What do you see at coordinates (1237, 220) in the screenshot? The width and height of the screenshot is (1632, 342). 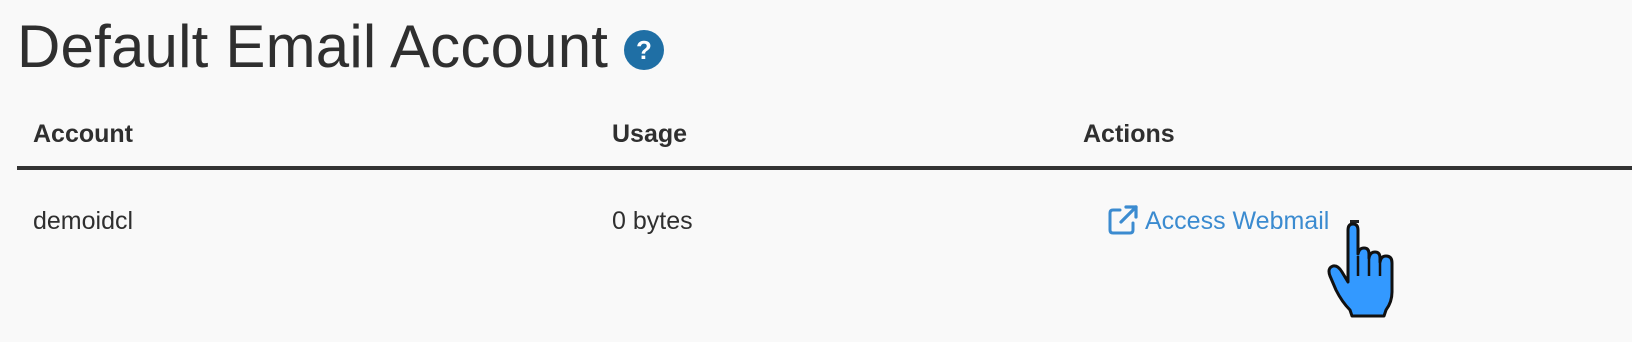 I see `access-webmail-label: Access Webmail` at bounding box center [1237, 220].